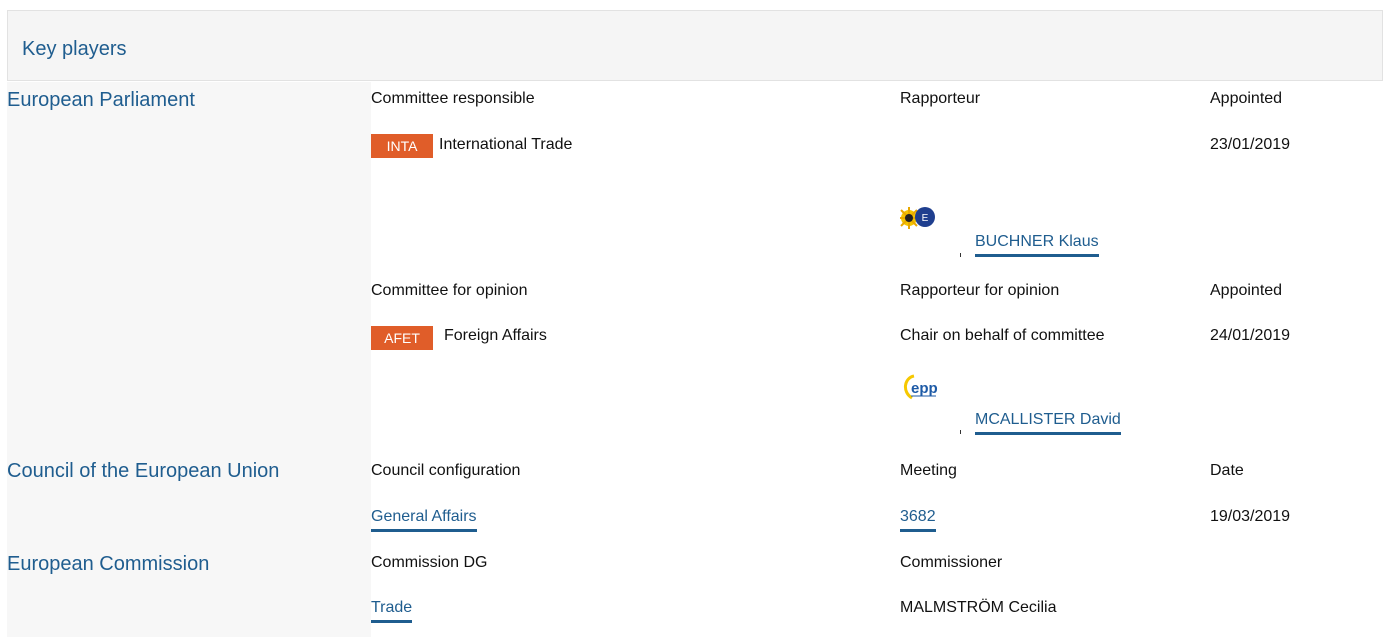  Describe the element at coordinates (424, 520) in the screenshot. I see `council-configuration-link: General Affairs` at that location.